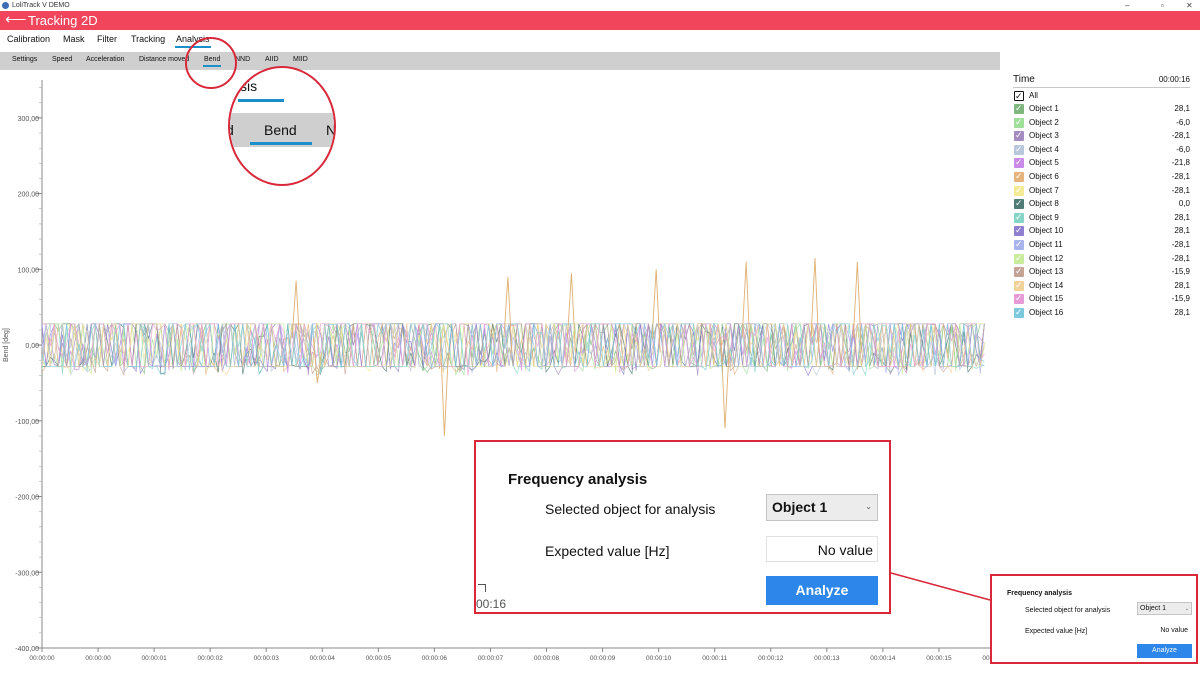 The image size is (1200, 674). What do you see at coordinates (1102, 163) in the screenshot?
I see `object-row: Object 5 -21,8` at bounding box center [1102, 163].